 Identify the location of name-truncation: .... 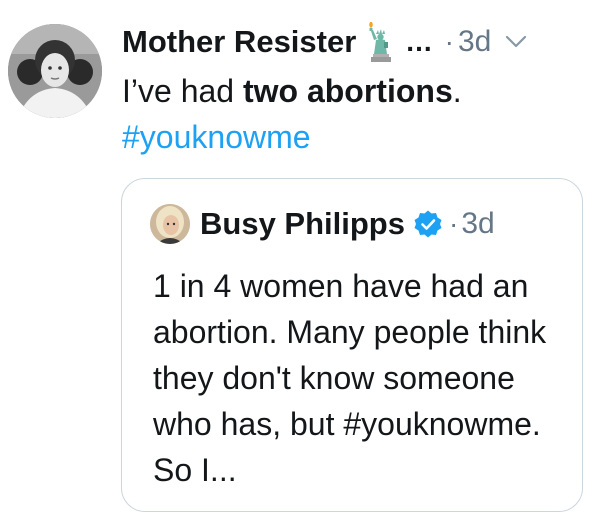
(419, 41).